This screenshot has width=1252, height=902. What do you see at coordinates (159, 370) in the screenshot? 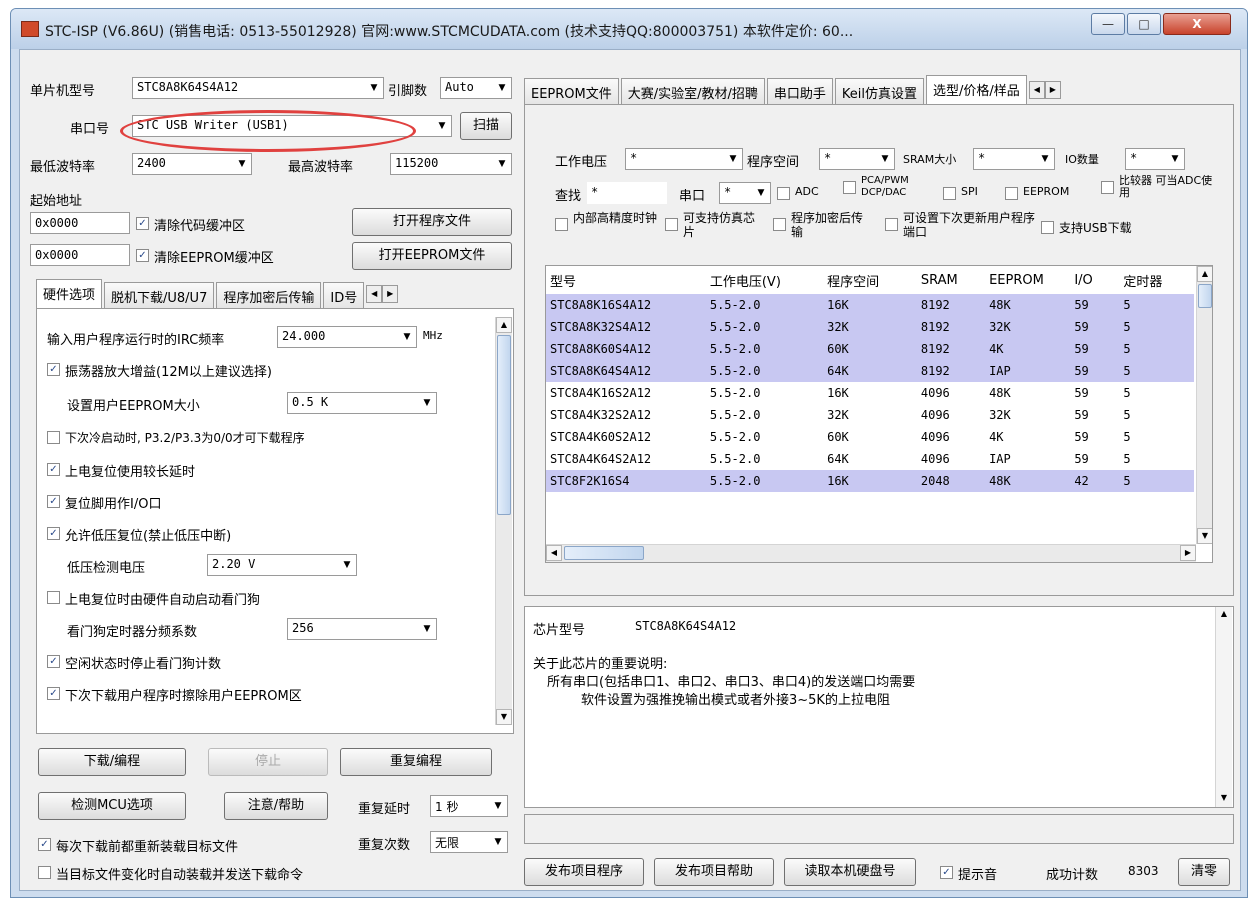
I see `osc-gain-checkbox: ✓ 振荡器放大增益(12M以上建议选择)` at bounding box center [159, 370].